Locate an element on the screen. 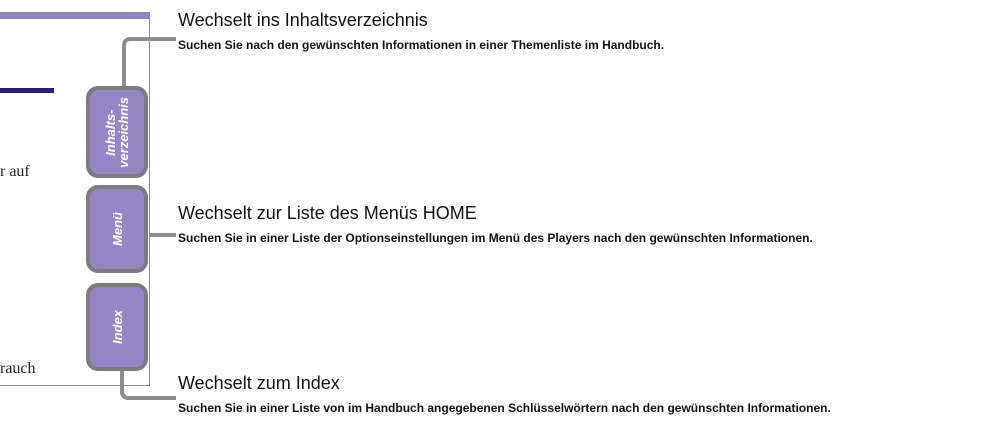  tab-index: Index is located at coordinates (117, 327).